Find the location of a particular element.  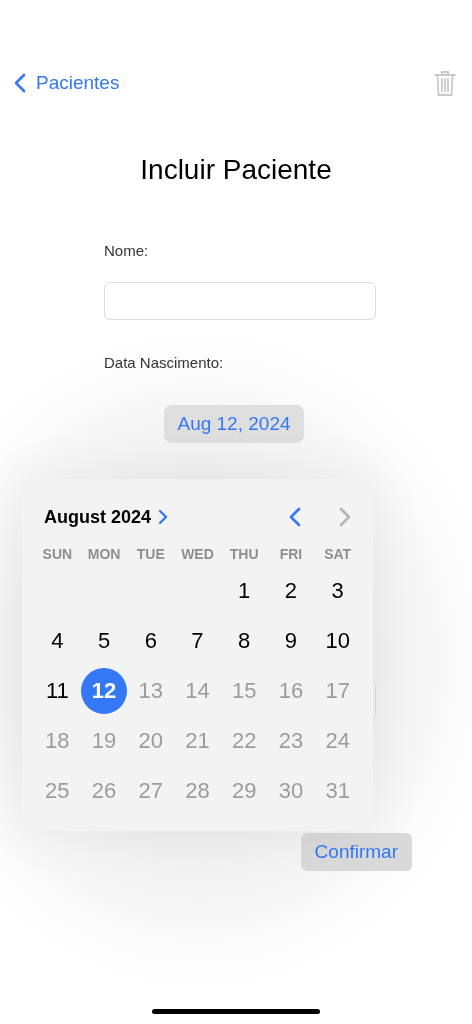

weekday-label: MON is located at coordinates (104, 554).